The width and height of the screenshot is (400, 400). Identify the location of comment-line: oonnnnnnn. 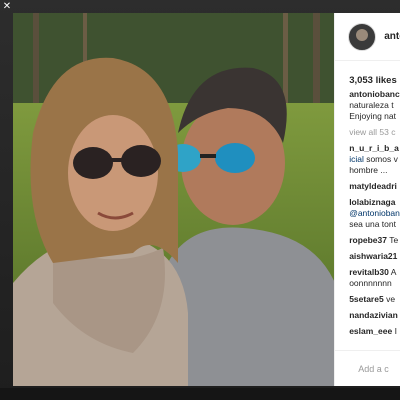
(374, 283).